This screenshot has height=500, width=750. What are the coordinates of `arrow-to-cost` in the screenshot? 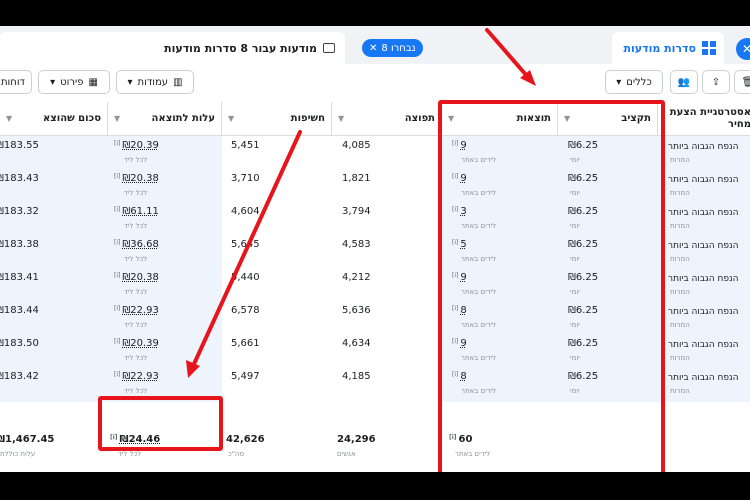 It's located at (244, 254).